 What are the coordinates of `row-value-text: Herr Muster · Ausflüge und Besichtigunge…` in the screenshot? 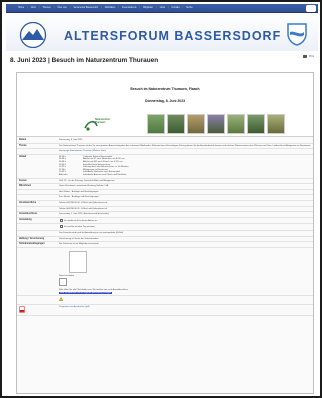 It's located at (79, 191).